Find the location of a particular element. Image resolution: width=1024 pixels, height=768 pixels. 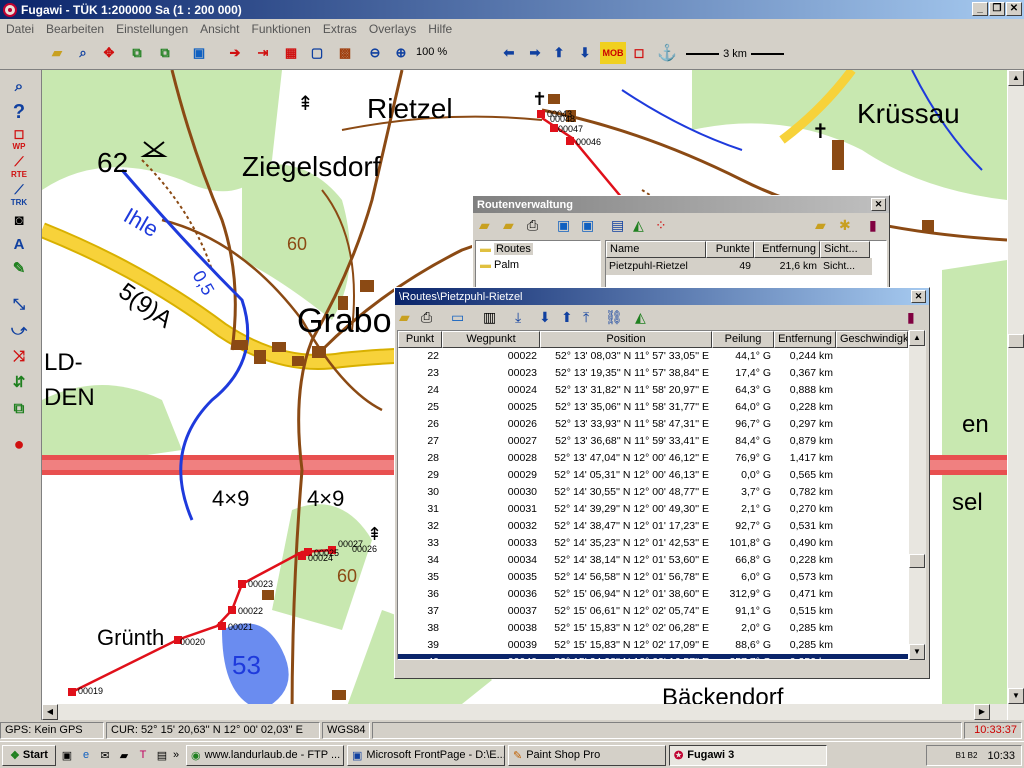

trash-icon: ▥ is located at coordinates (489, 317).